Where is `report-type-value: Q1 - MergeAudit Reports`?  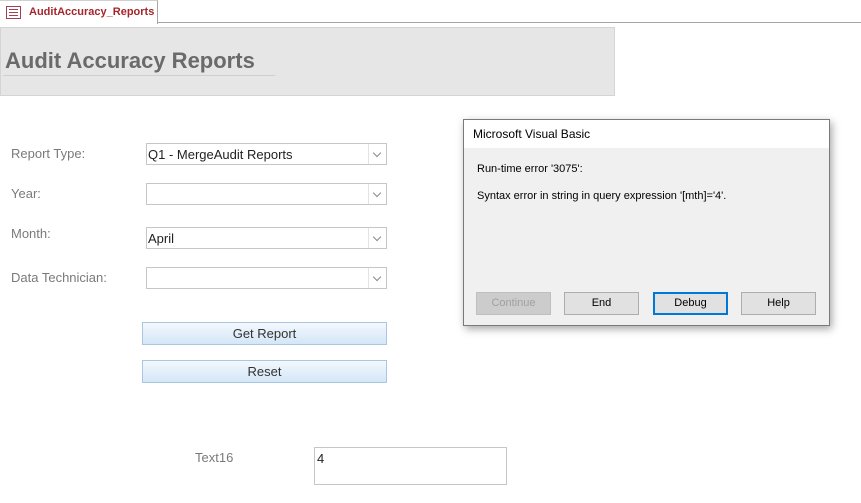
report-type-value: Q1 - MergeAudit Reports is located at coordinates (220, 154).